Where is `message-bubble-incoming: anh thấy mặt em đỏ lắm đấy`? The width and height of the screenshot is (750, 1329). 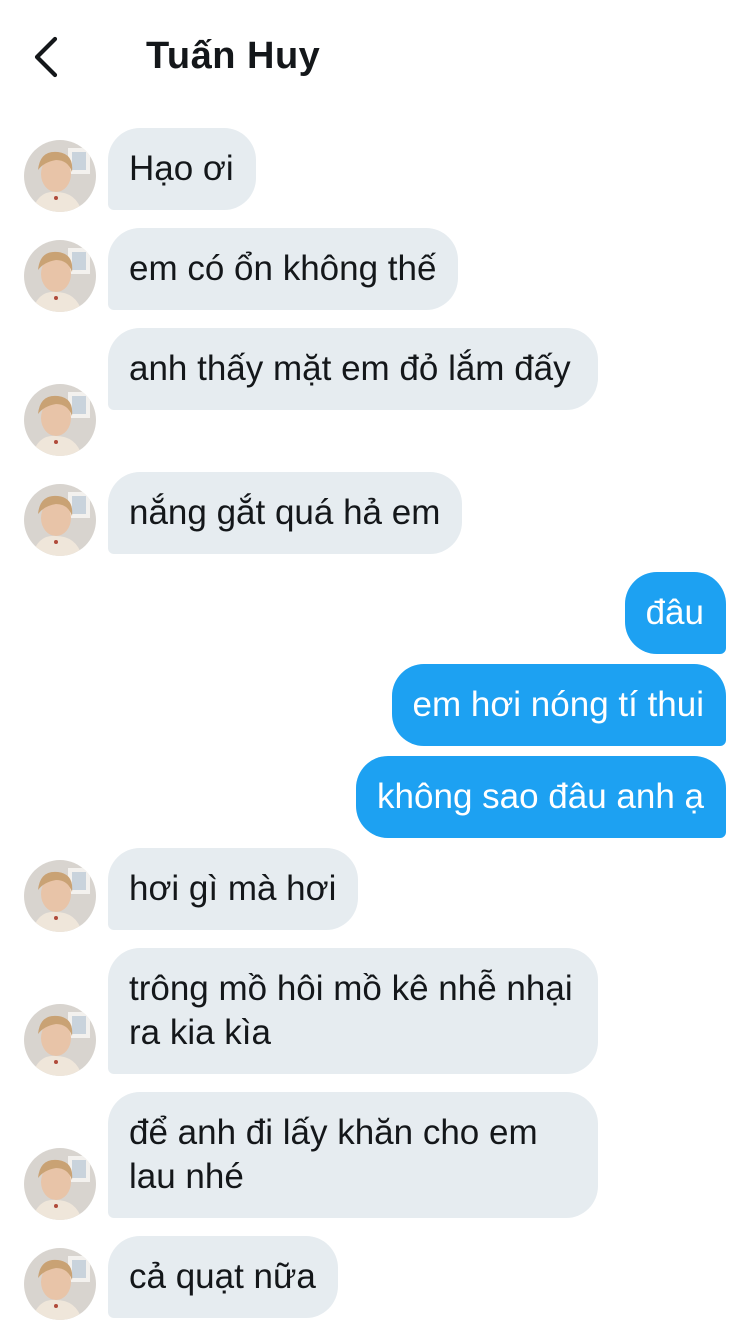 message-bubble-incoming: anh thấy mặt em đỏ lắm đấy is located at coordinates (353, 369).